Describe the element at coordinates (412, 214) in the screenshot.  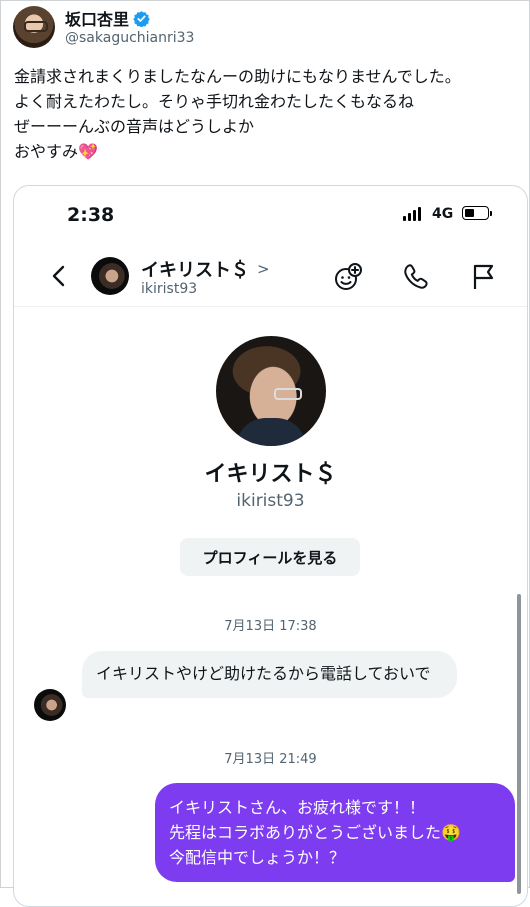
I see `signal-icon` at that location.